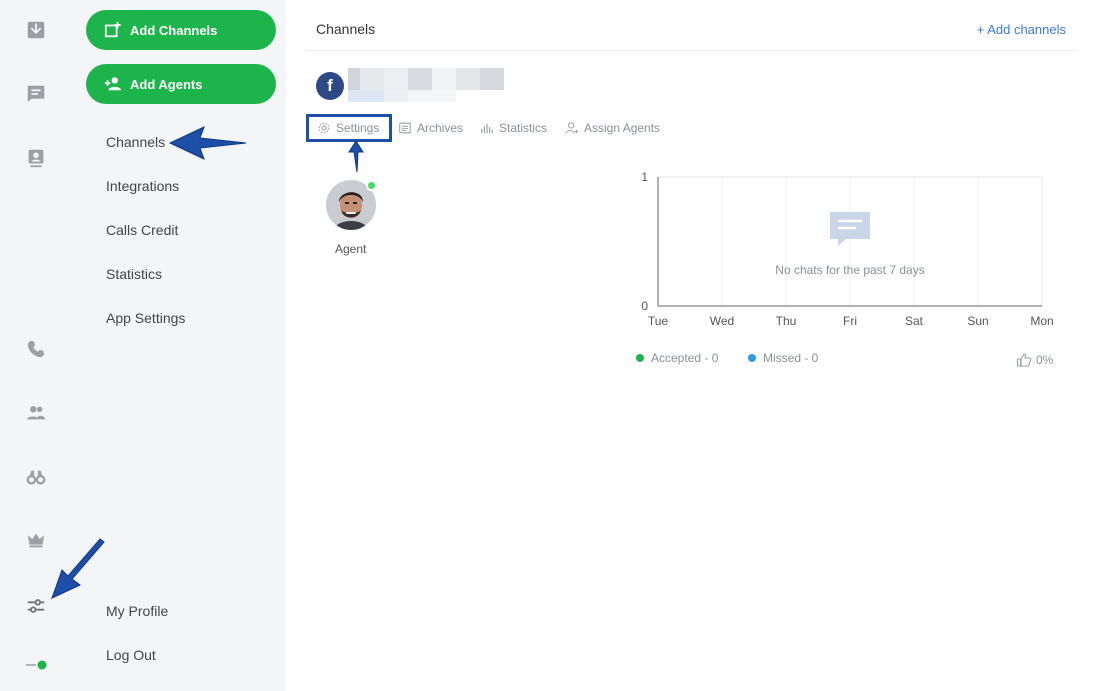  I want to click on satisfaction-rating: 0%, so click(1034, 360).